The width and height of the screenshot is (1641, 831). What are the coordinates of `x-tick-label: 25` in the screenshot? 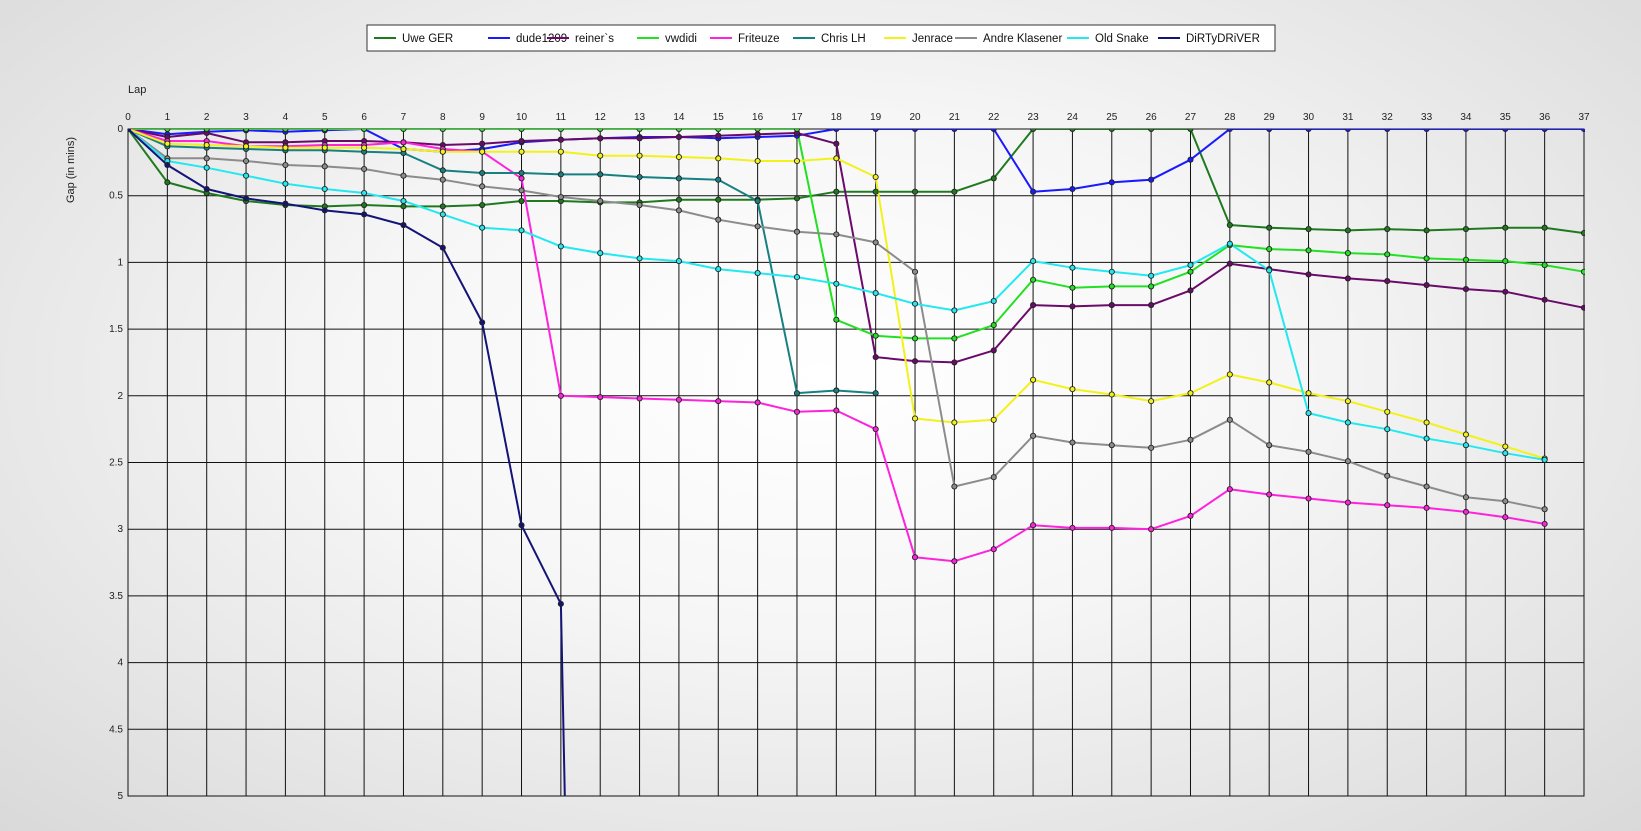 It's located at (1112, 117).